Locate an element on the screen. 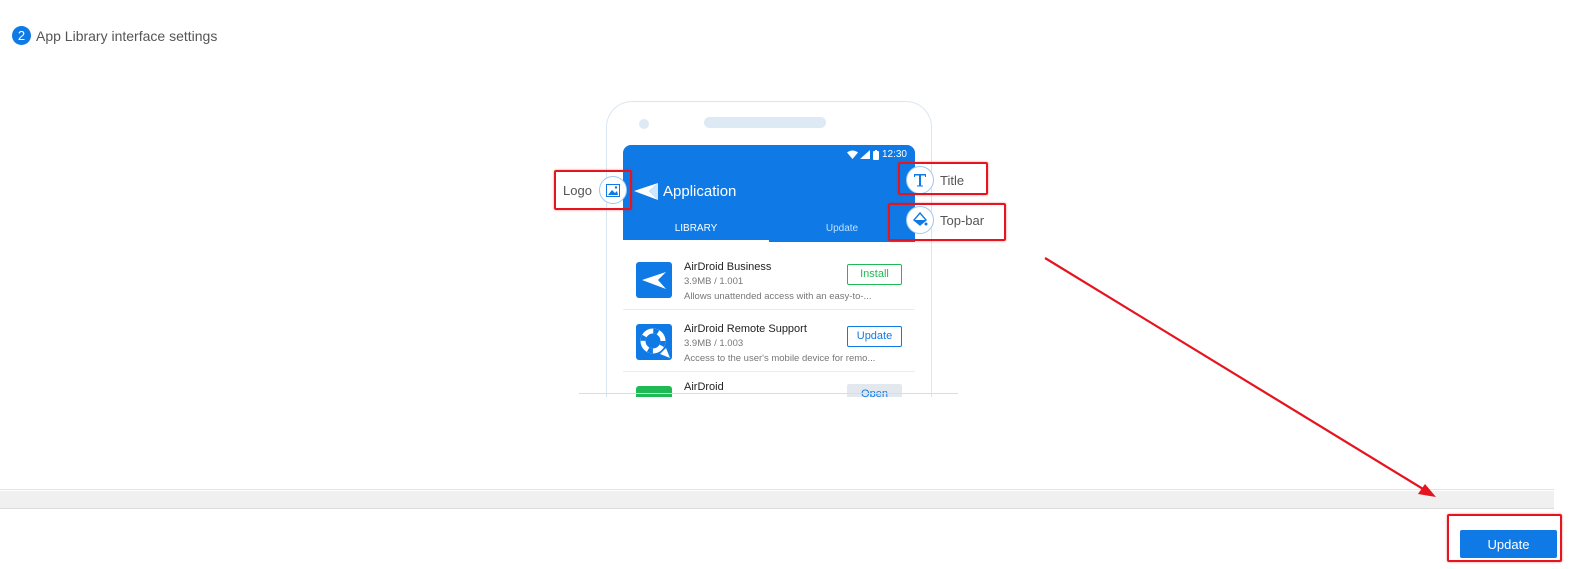  app-size: 3.9MB / 1.003 is located at coordinates (714, 343).